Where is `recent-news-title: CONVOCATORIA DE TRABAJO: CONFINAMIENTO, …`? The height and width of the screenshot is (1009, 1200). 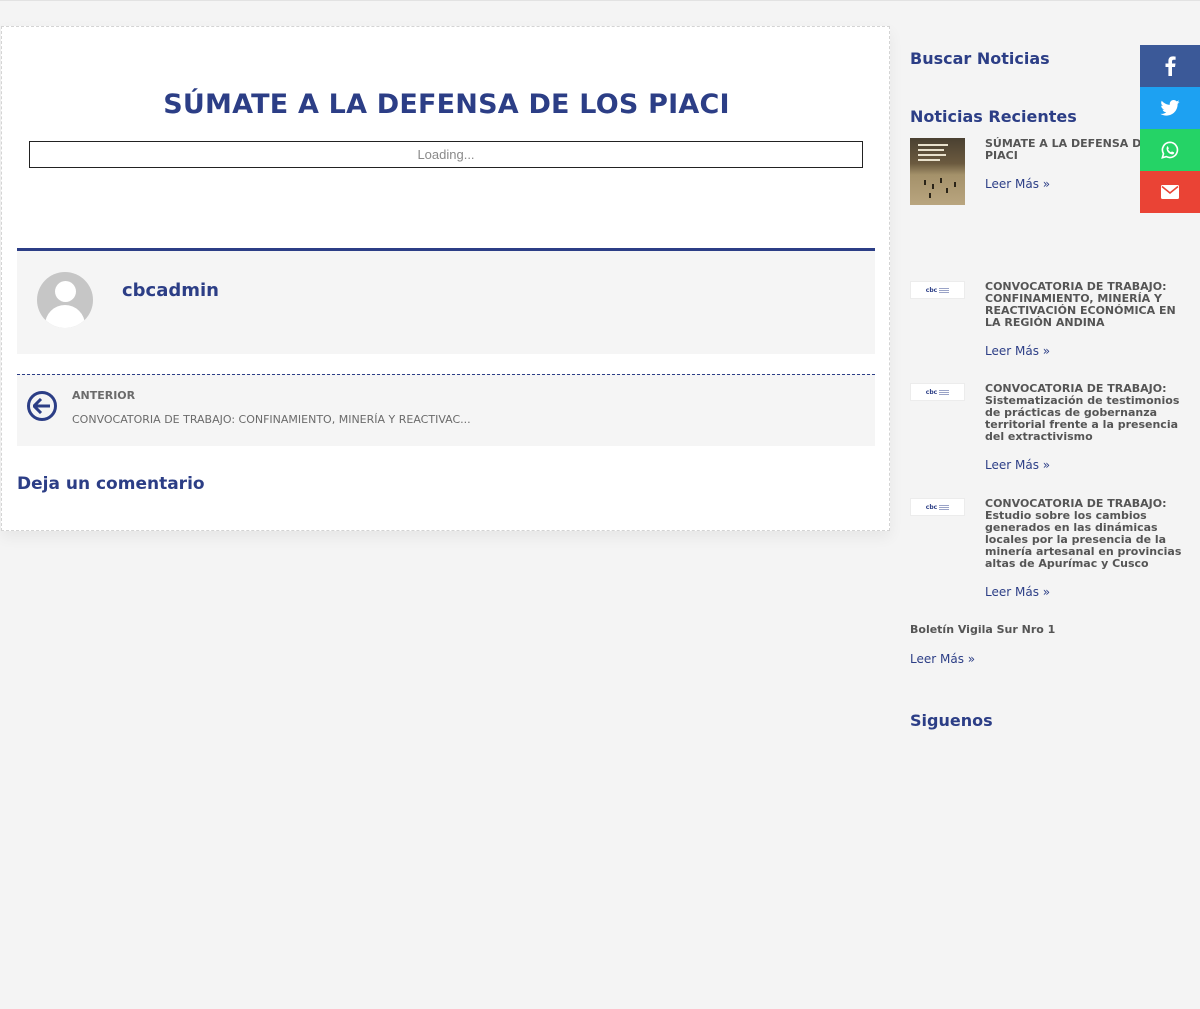 recent-news-title: CONVOCATORIA DE TRABAJO: CONFINAMIENTO, … is located at coordinates (1085, 305).